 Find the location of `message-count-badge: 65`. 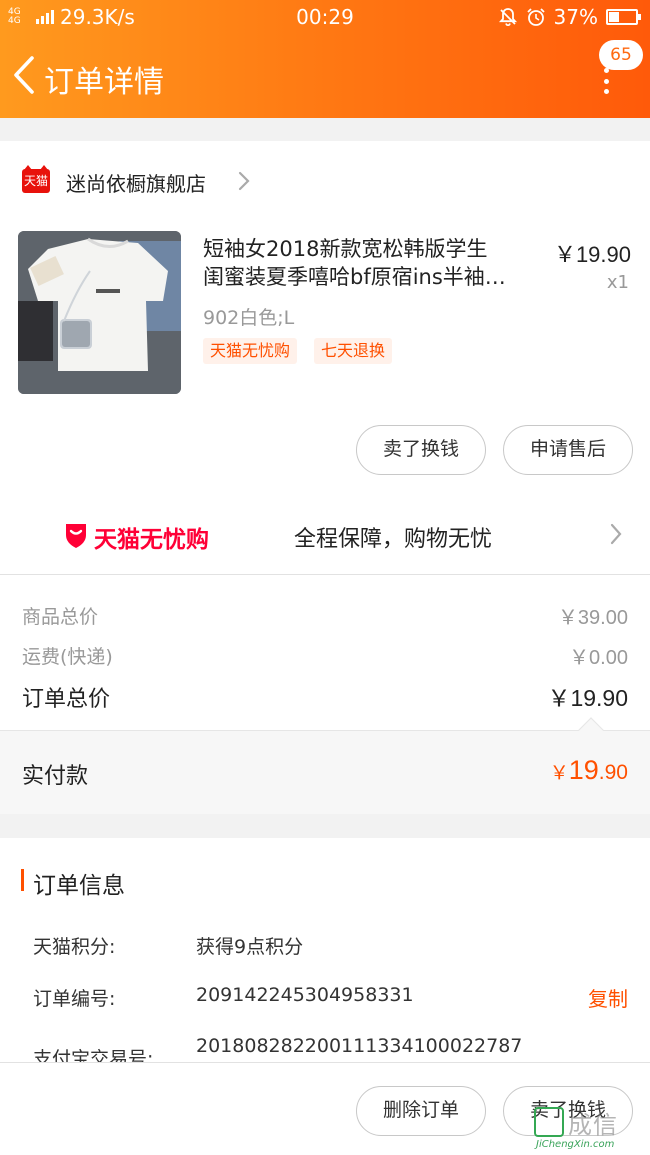

message-count-badge: 65 is located at coordinates (621, 55).